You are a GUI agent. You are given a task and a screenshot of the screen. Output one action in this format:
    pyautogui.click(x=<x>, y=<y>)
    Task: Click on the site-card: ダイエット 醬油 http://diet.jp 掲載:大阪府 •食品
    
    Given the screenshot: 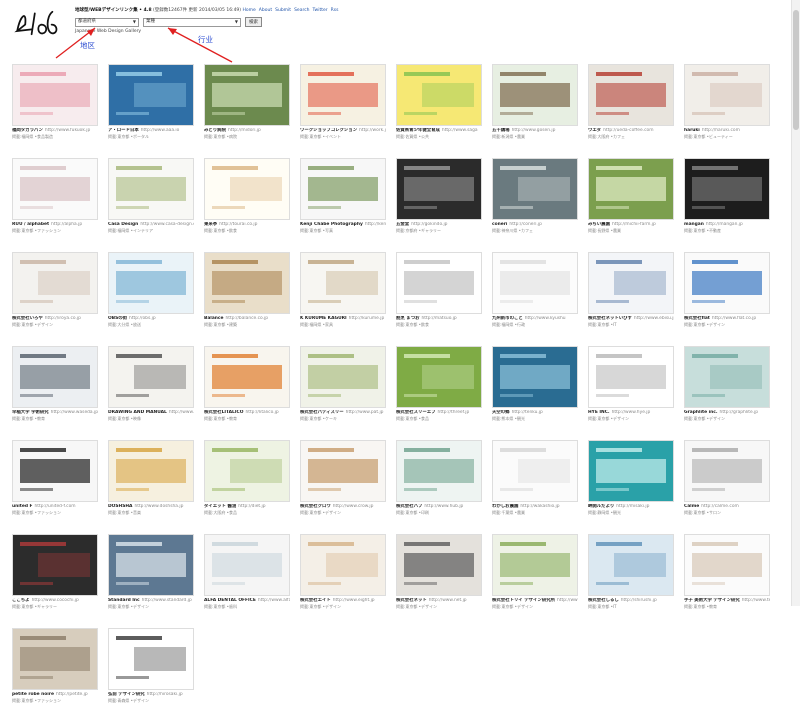 What is the action you would take?
    pyautogui.click(x=247, y=484)
    